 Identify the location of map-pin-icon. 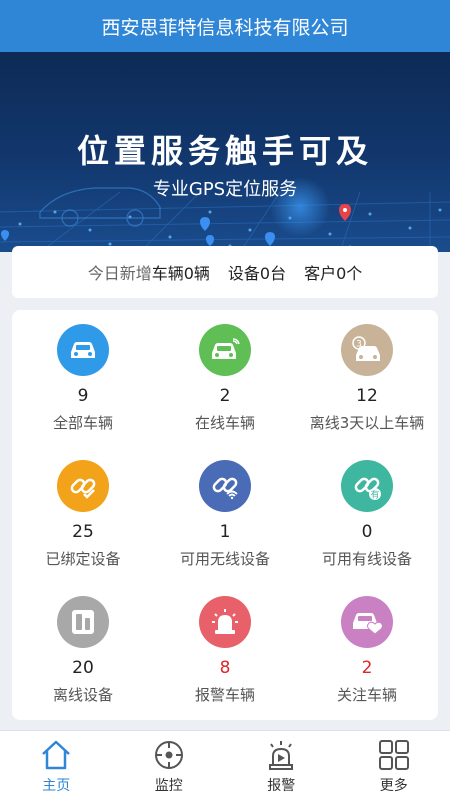
(345, 212).